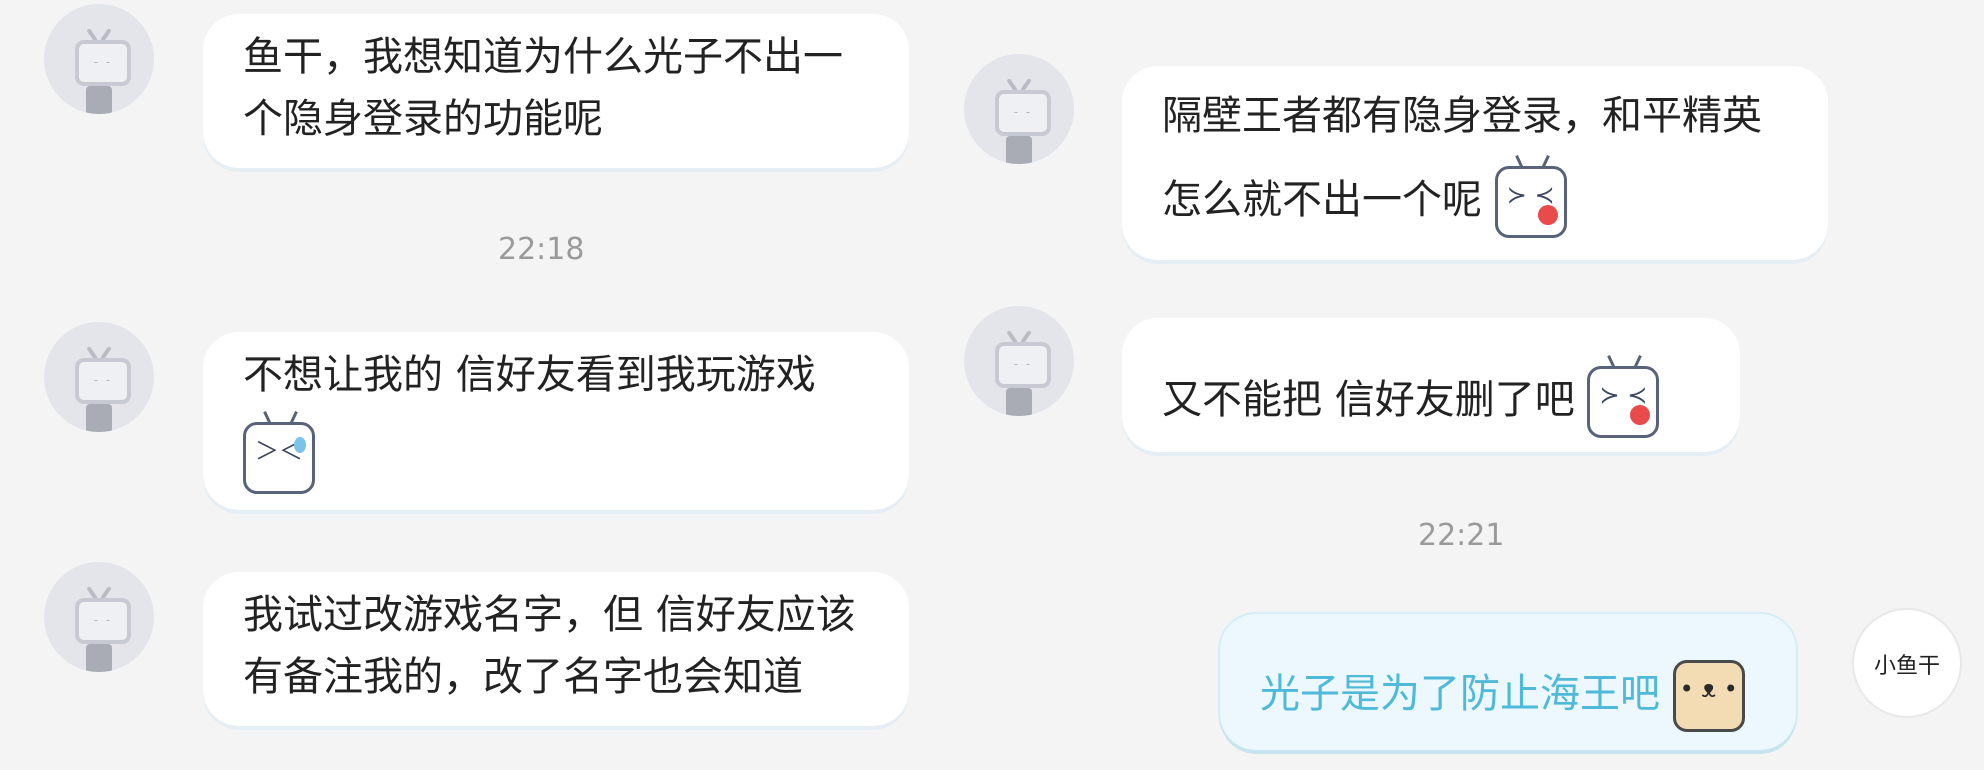  Describe the element at coordinates (279, 452) in the screenshot. I see `sweat-face-emoji: ＞＜` at that location.